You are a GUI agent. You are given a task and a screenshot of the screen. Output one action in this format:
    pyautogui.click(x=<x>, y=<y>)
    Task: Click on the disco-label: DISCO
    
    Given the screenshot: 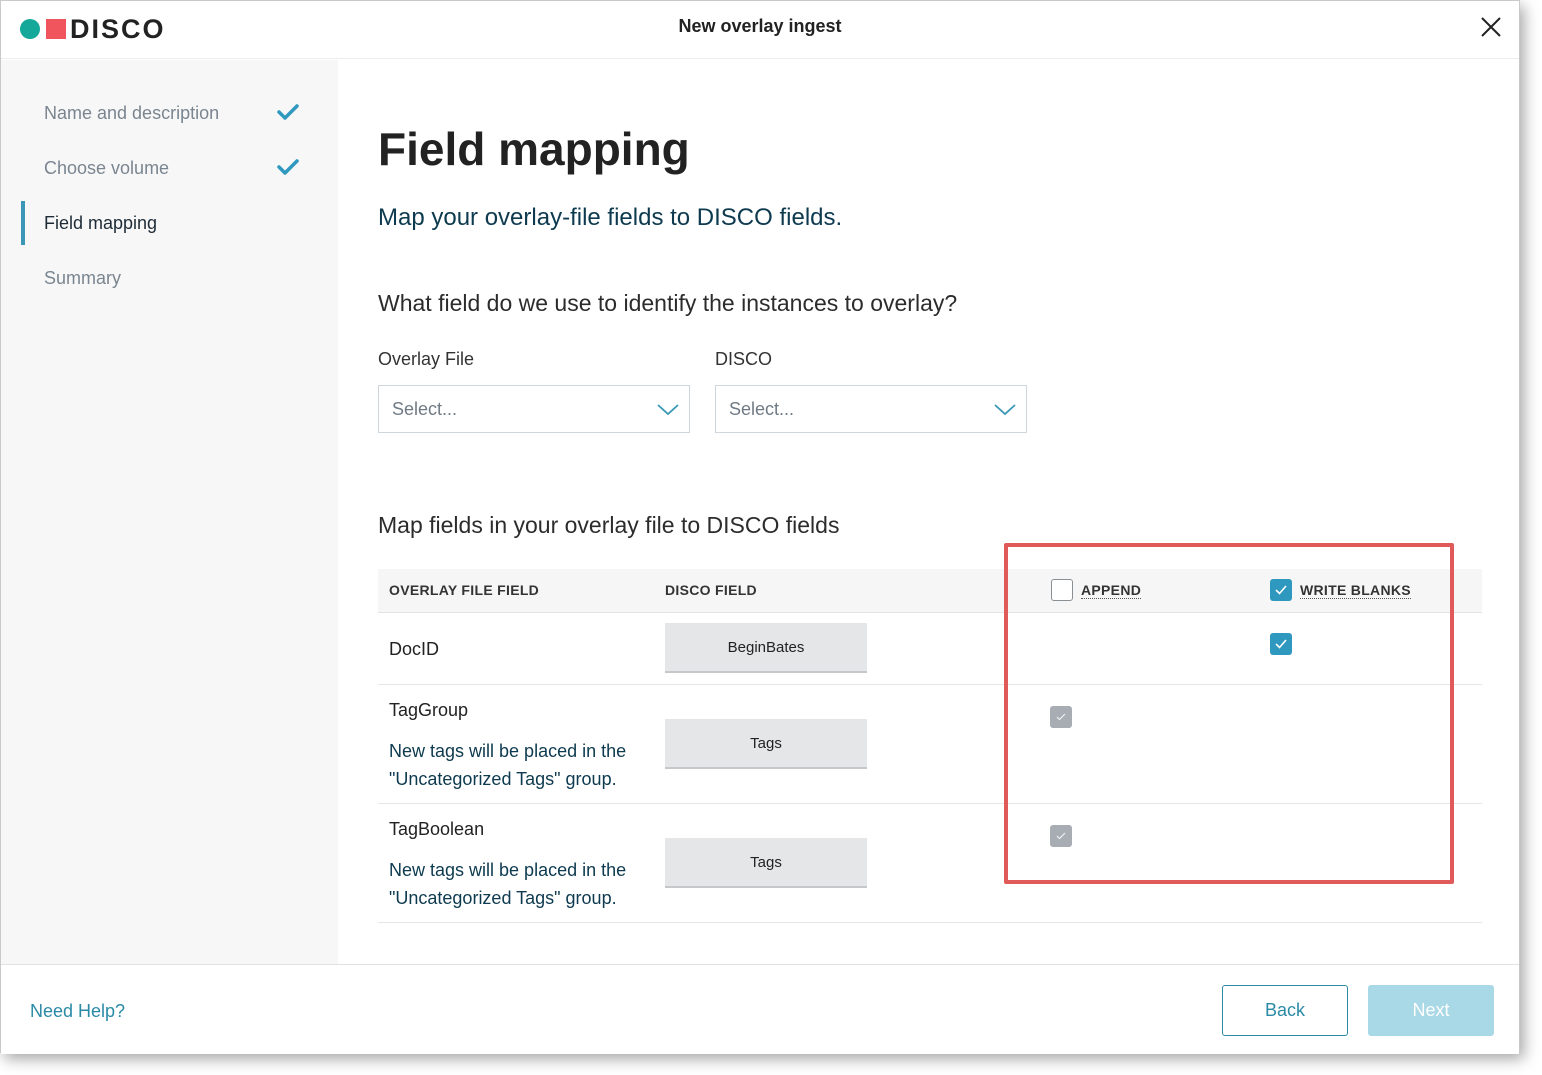 What is the action you would take?
    pyautogui.click(x=744, y=359)
    